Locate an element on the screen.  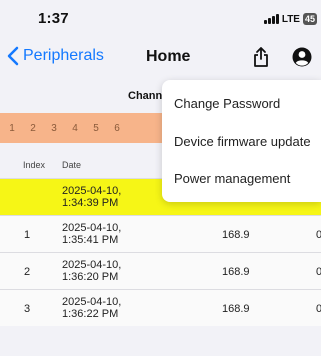
channel-number: 1 is located at coordinates (12, 128).